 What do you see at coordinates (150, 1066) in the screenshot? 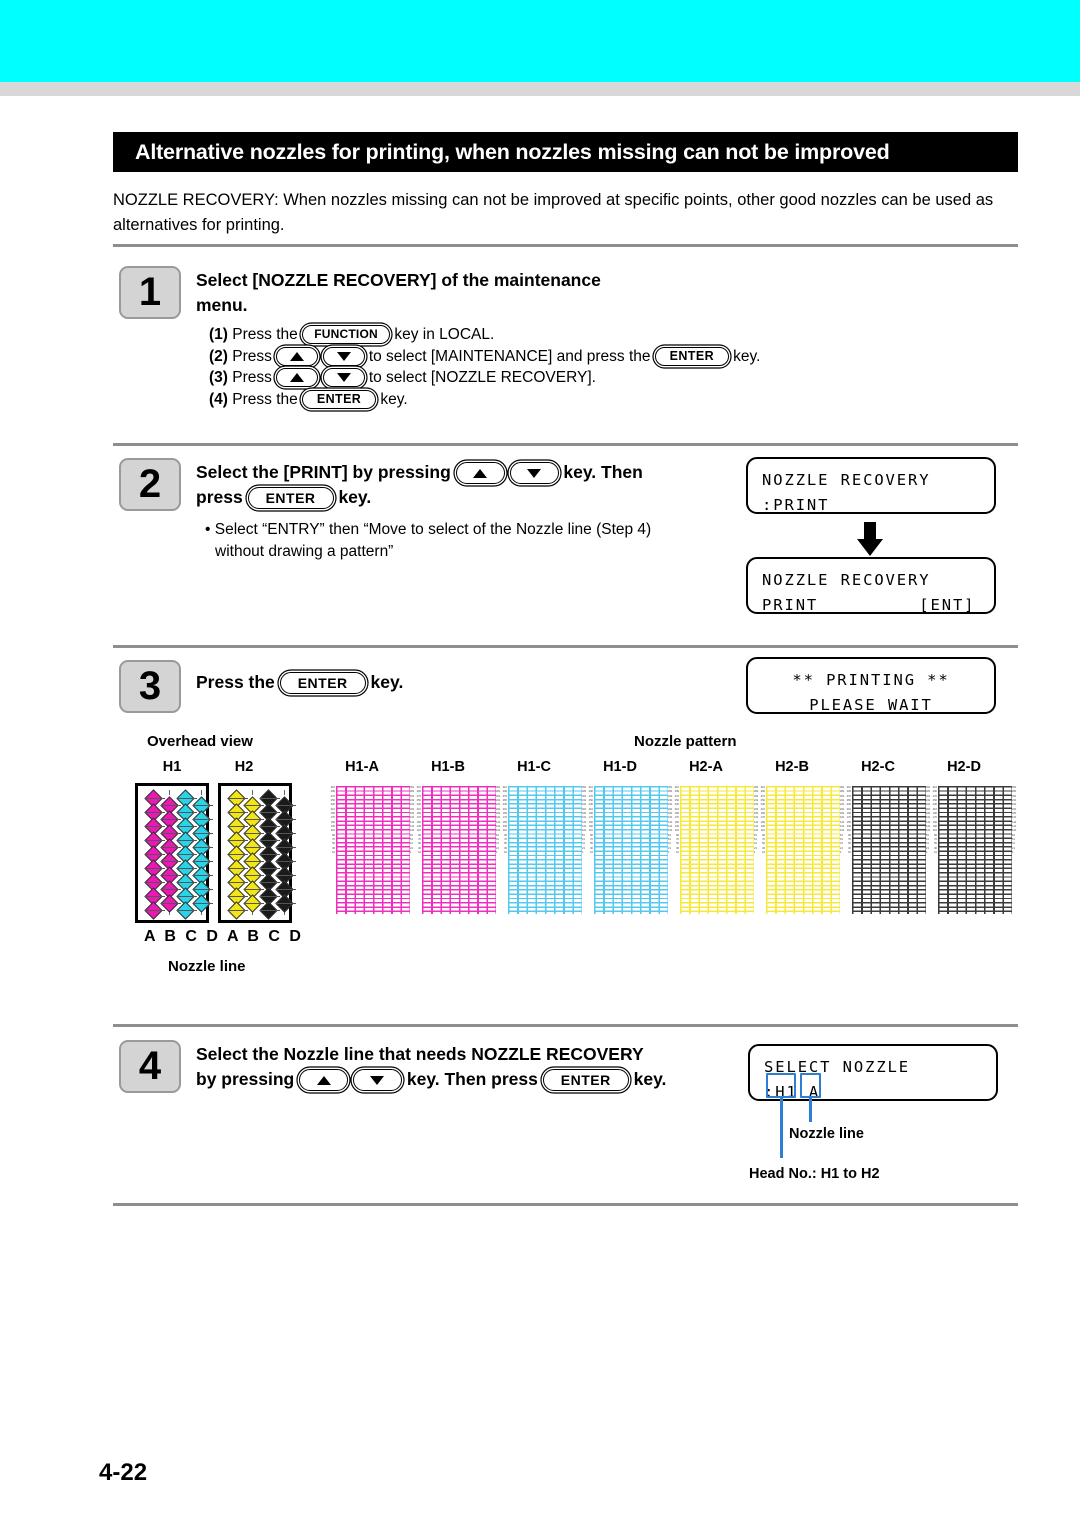
I see `step-4-badge: 4` at bounding box center [150, 1066].